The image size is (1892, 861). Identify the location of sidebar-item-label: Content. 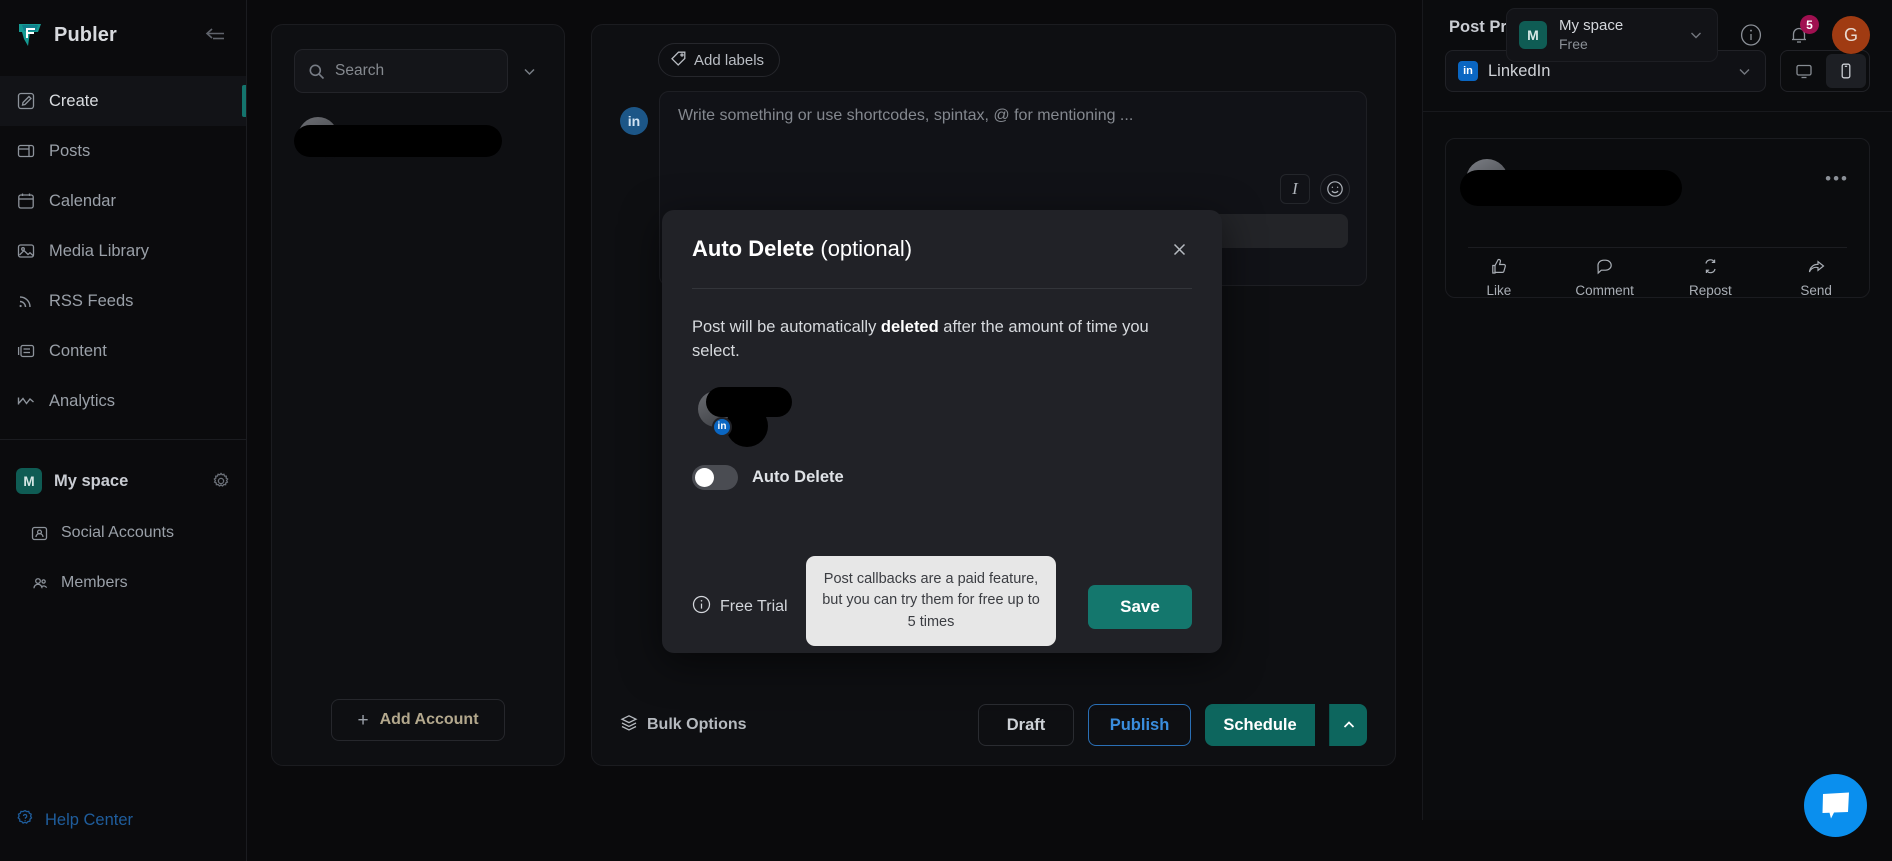
(78, 350).